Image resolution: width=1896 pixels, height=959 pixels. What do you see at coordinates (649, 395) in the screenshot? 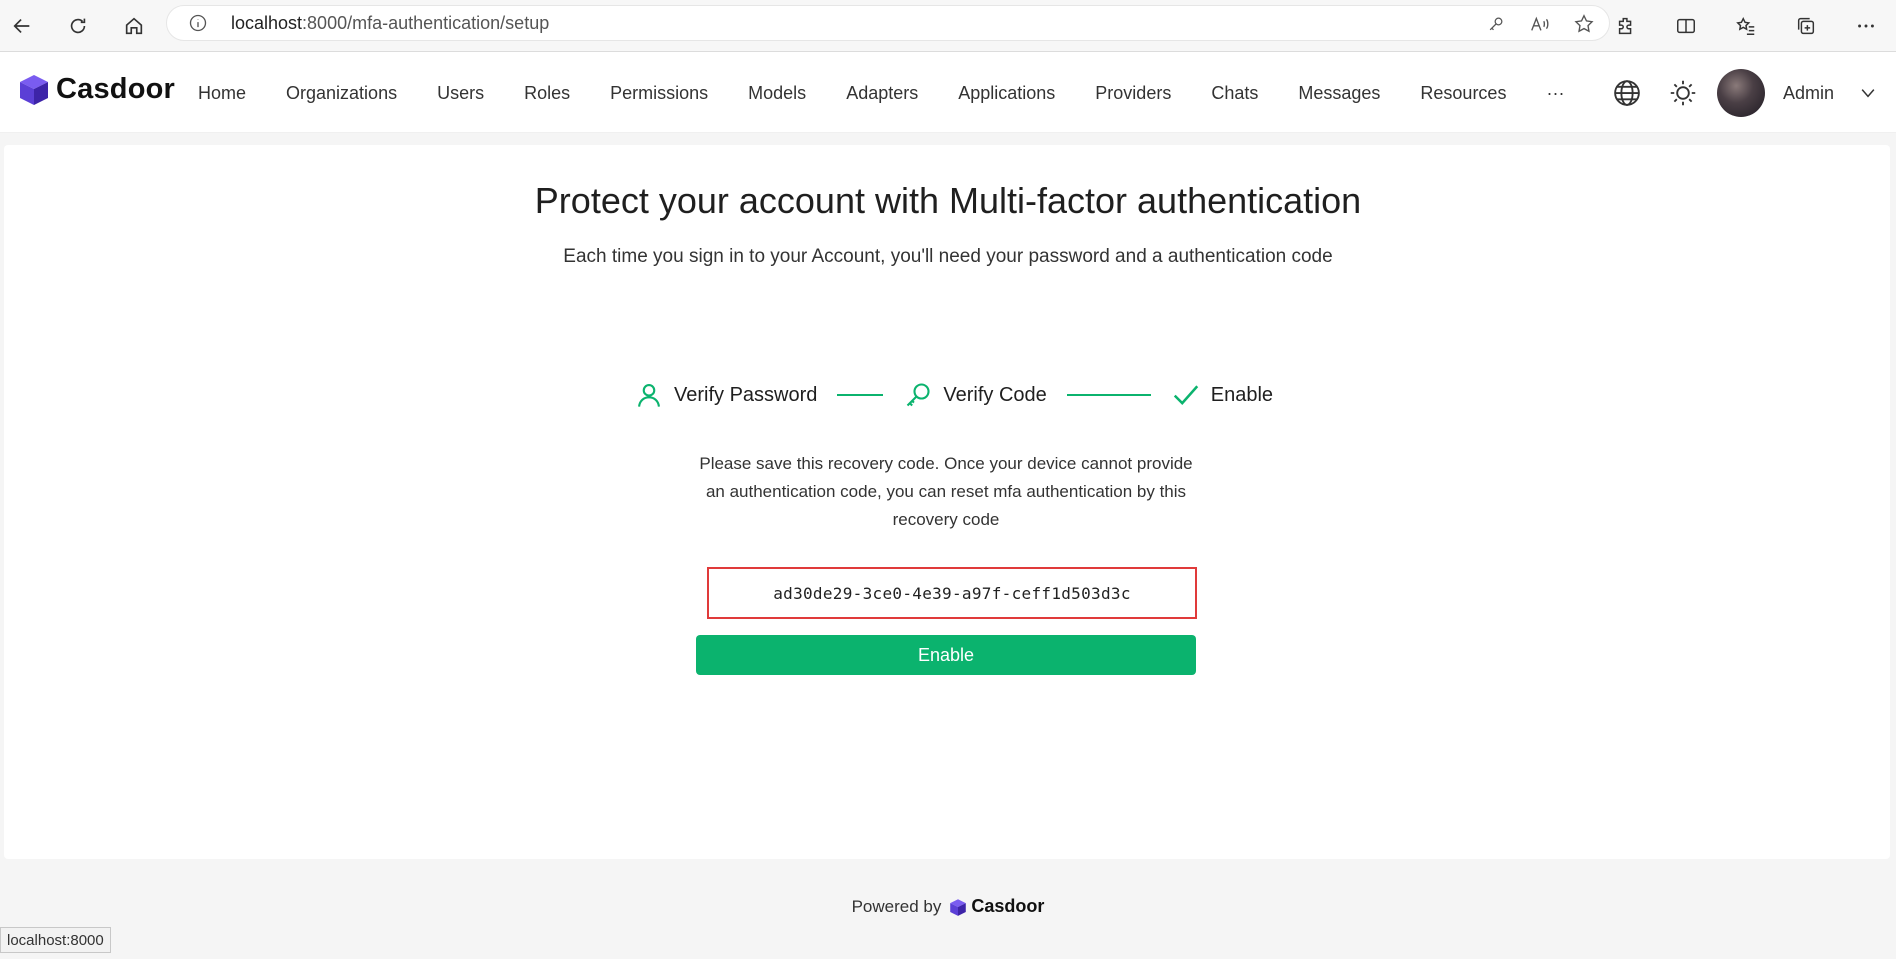
I see `user-icon` at bounding box center [649, 395].